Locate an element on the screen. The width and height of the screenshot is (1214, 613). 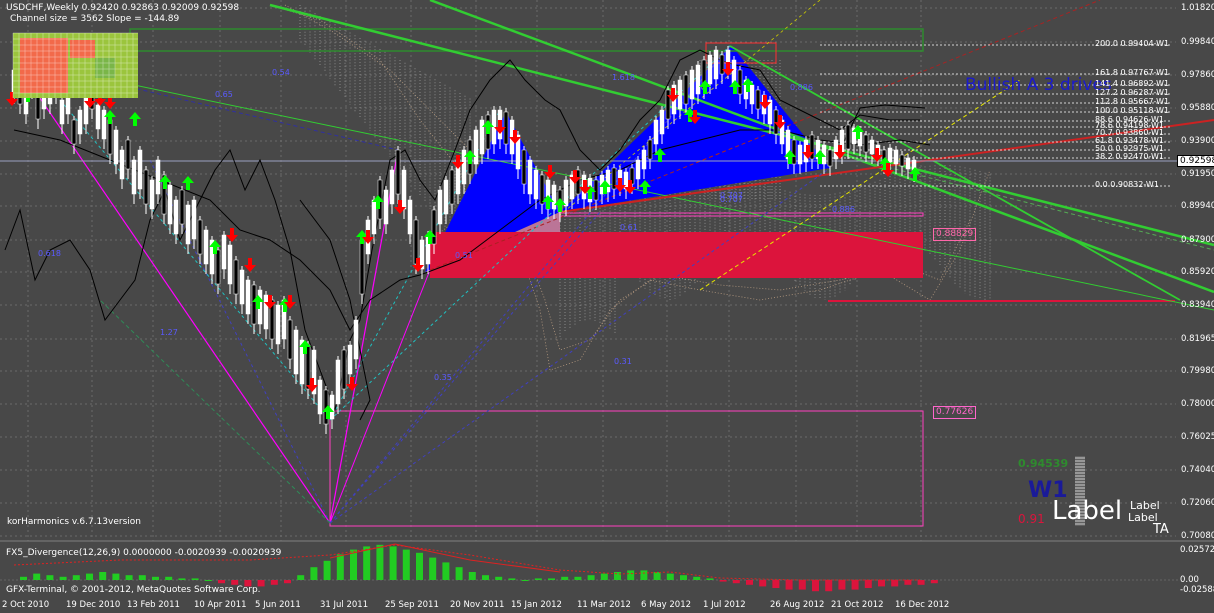
ratio-label: 1.27 is located at coordinates (169, 332).